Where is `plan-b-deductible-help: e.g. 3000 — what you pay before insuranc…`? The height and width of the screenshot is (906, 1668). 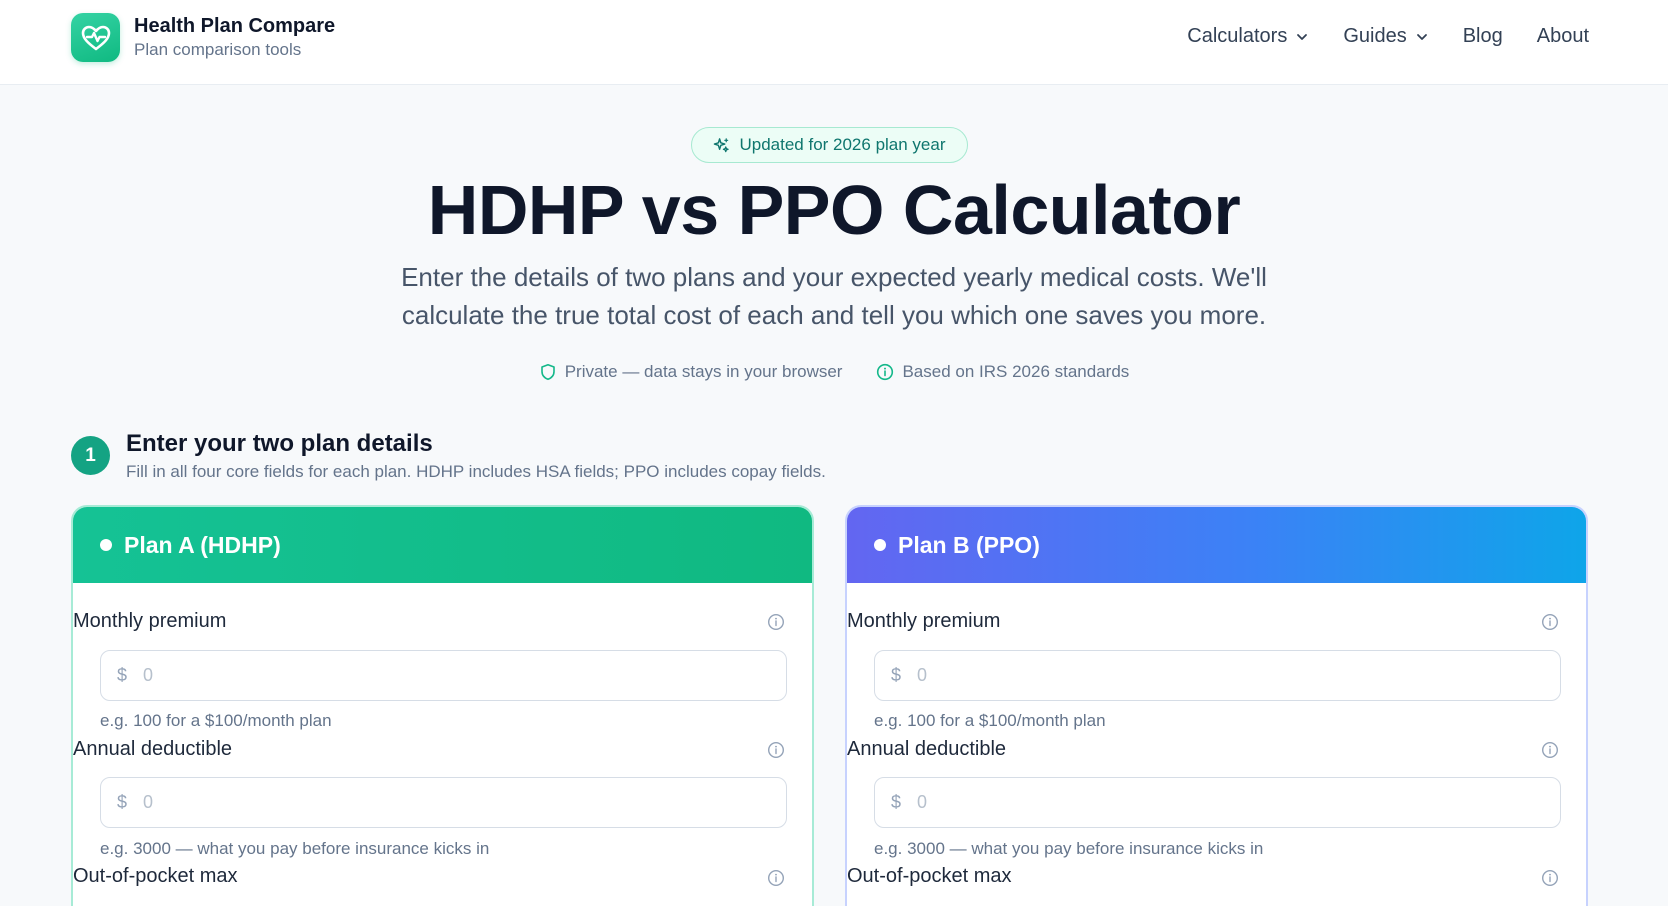 plan-b-deductible-help: e.g. 3000 — what you pay before insuranc… is located at coordinates (1069, 848).